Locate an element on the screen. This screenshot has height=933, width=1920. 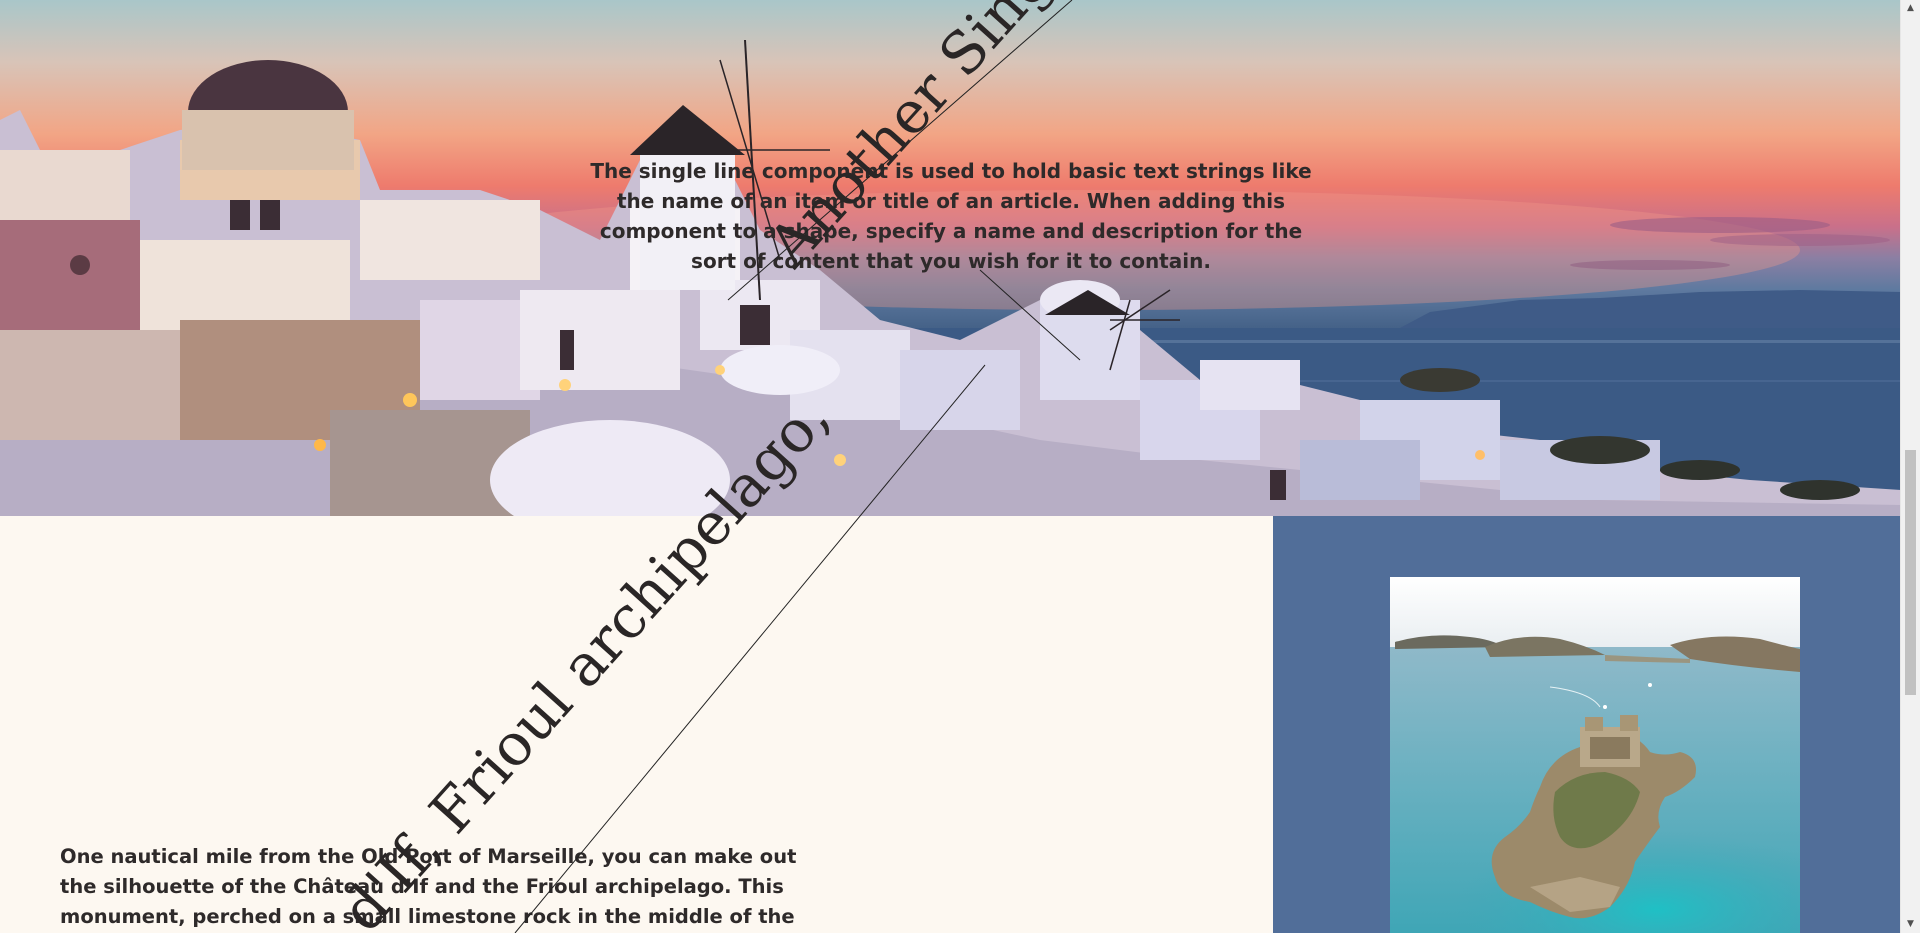
vertical-scrollbar: ▲ ▼ is located at coordinates (1910, 466).